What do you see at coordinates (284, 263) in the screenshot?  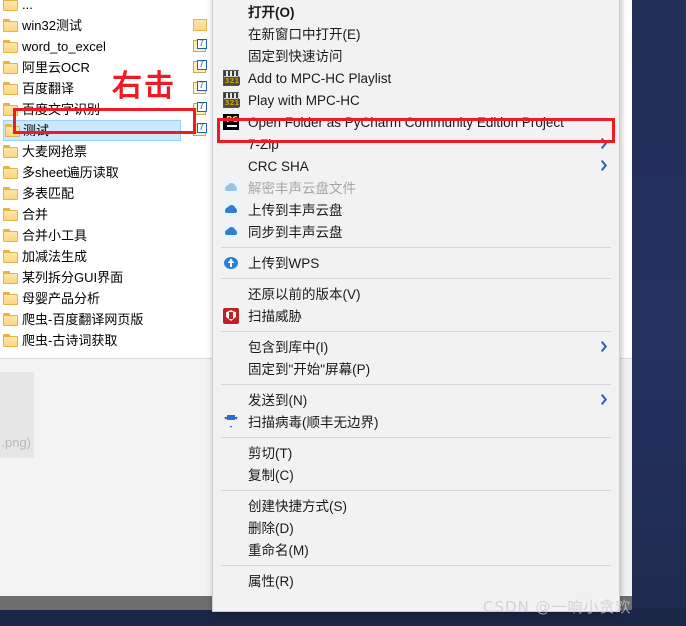 I see `menu-item-label: 上传到WPS` at bounding box center [284, 263].